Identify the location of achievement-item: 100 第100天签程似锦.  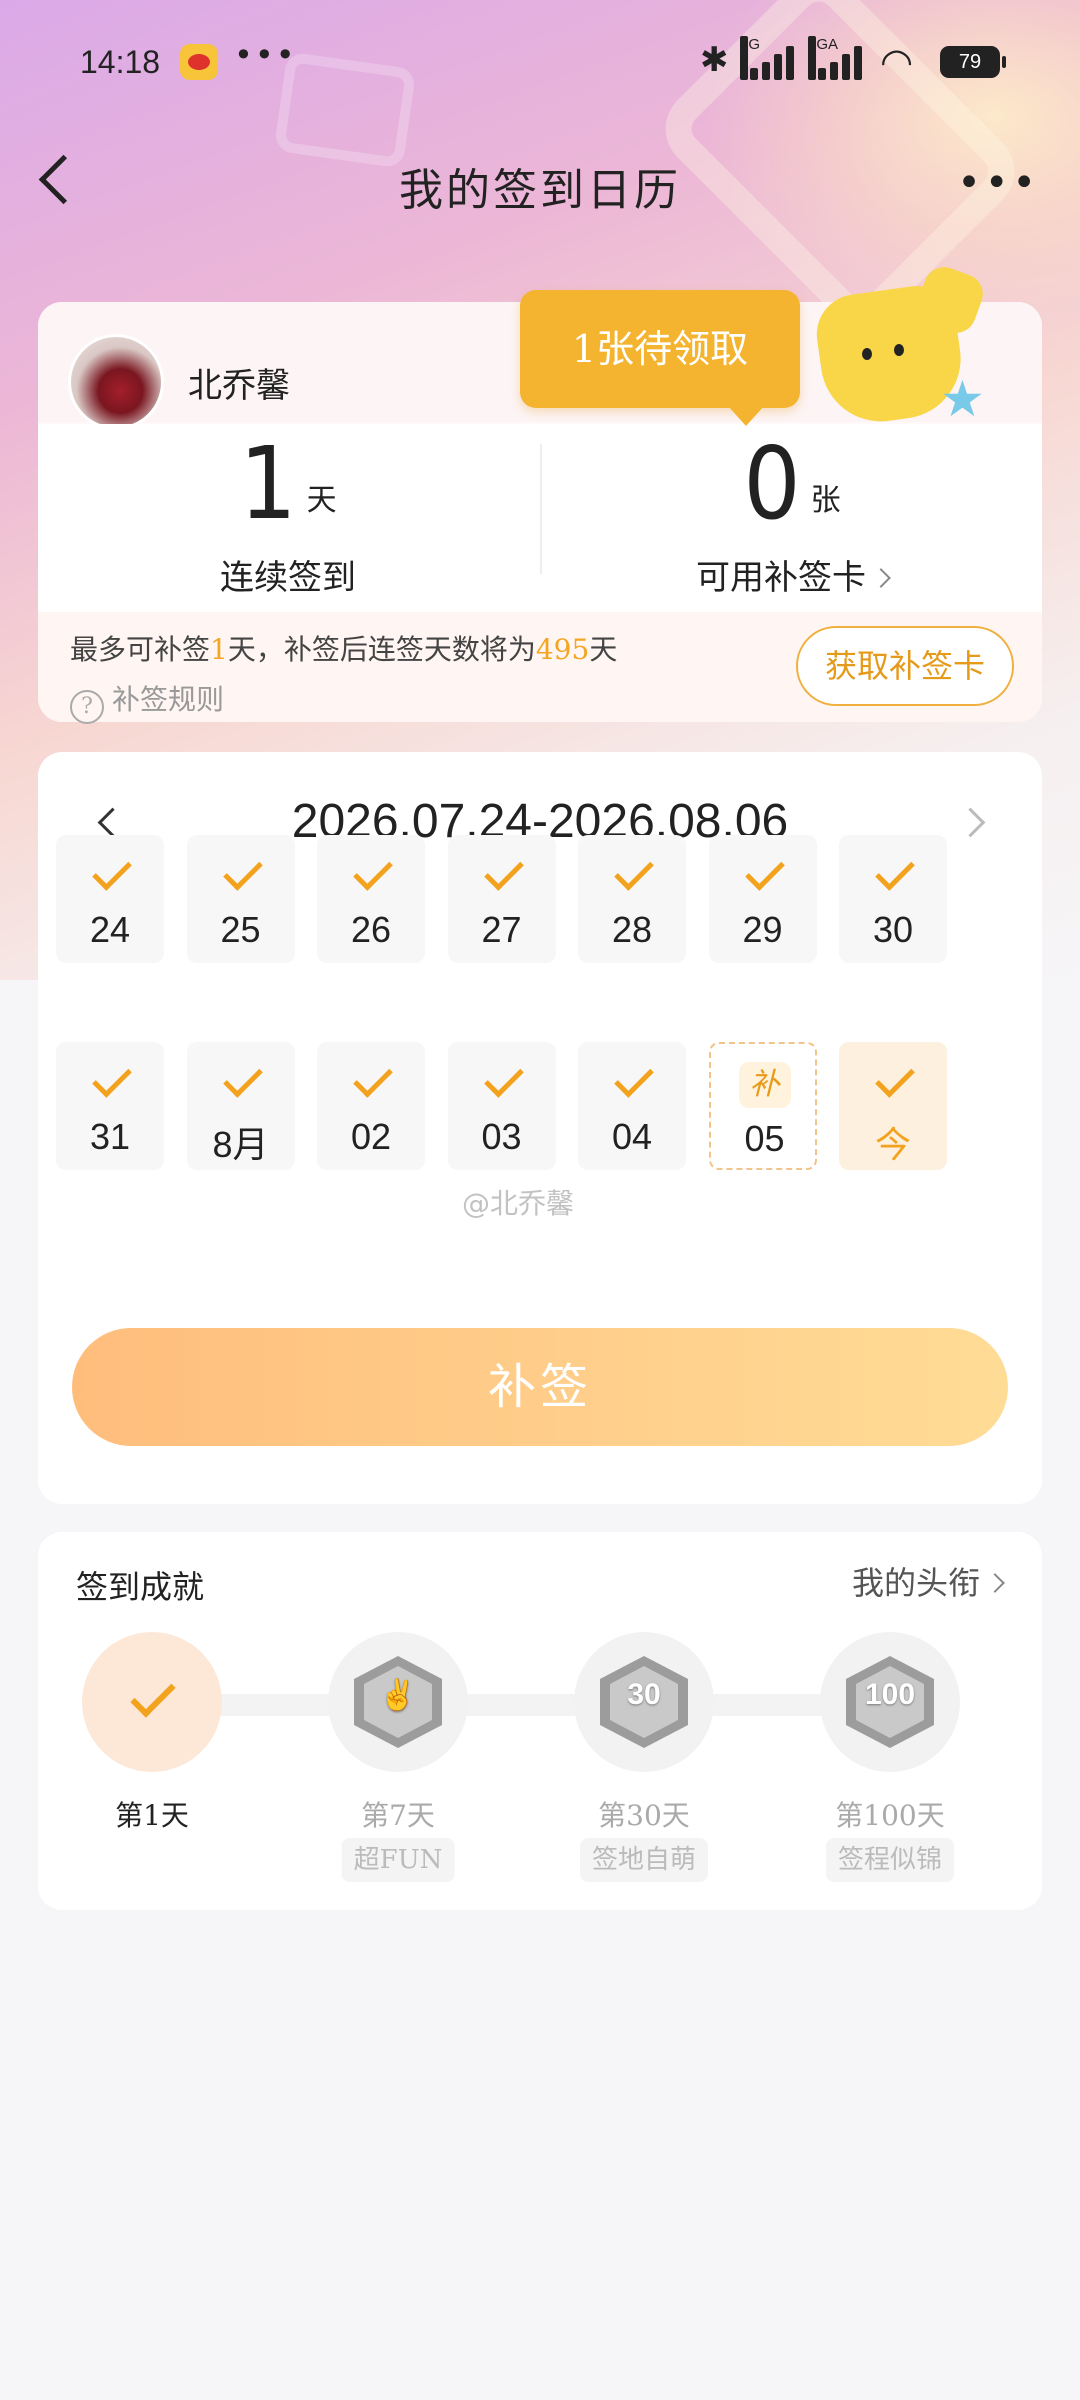
(890, 1762).